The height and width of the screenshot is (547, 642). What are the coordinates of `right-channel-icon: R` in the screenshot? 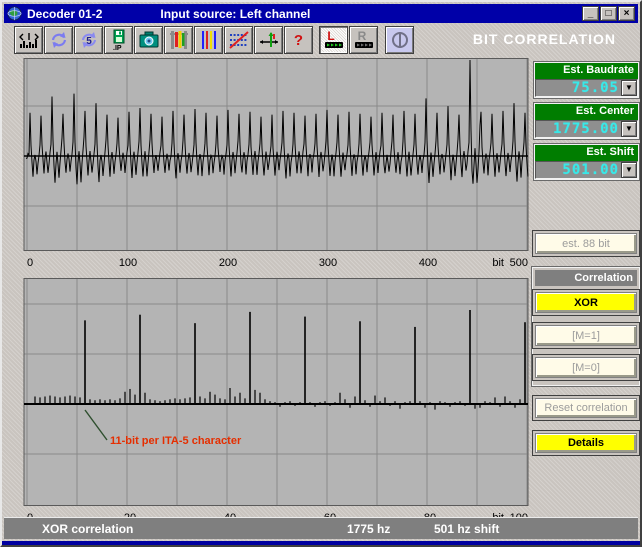 It's located at (363, 38).